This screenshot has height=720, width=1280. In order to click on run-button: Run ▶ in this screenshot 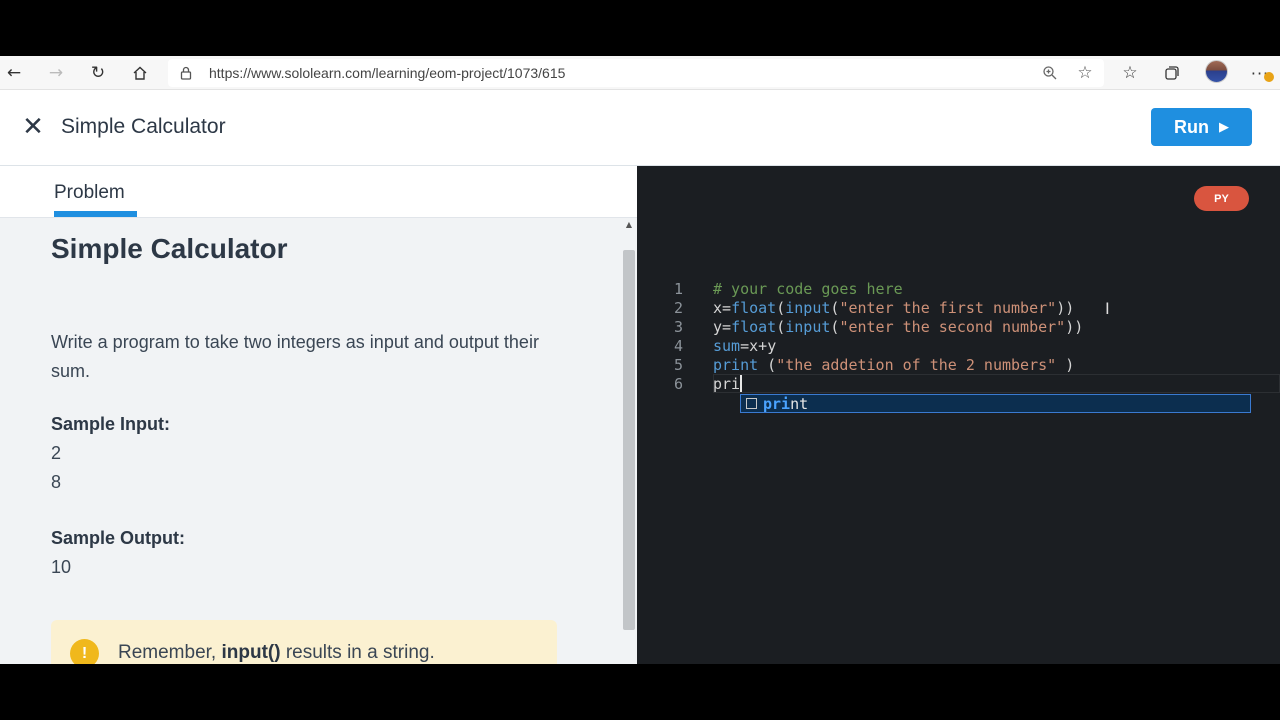, I will do `click(1201, 127)`.